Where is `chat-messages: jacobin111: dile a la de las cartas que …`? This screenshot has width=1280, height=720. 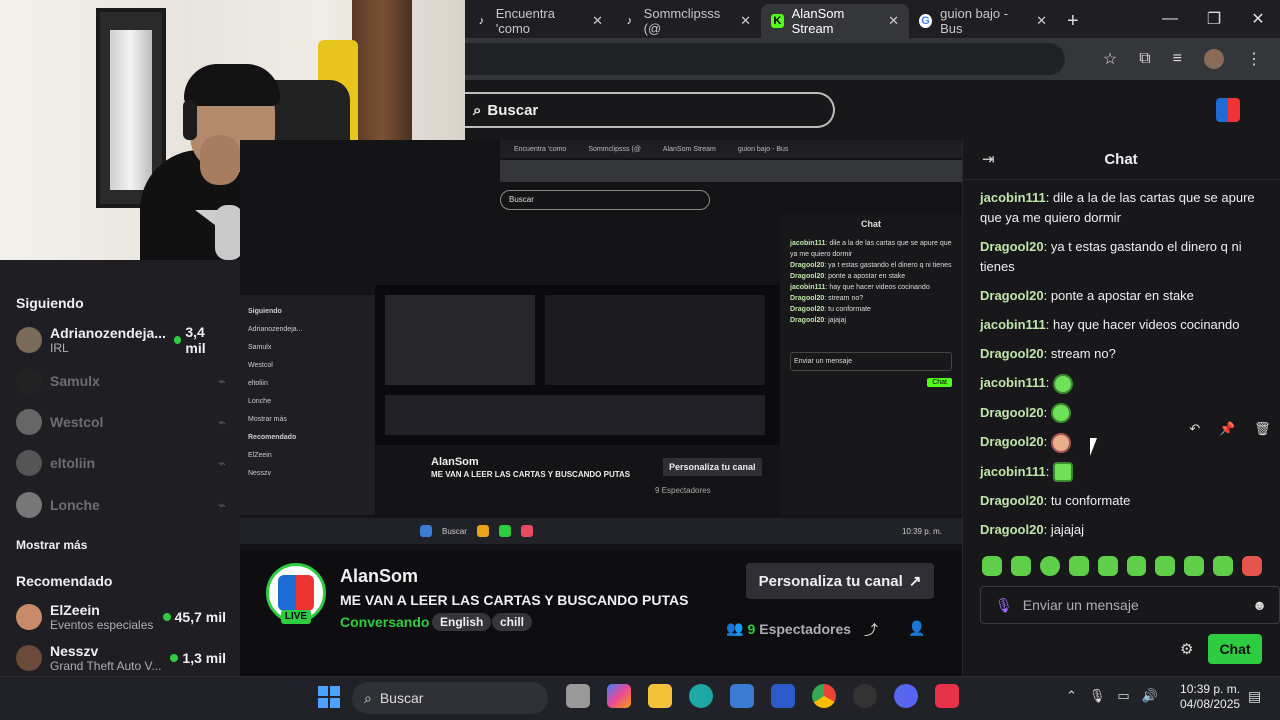 chat-messages: jacobin111: dile a la de las cartas que … is located at coordinates (1120, 368).